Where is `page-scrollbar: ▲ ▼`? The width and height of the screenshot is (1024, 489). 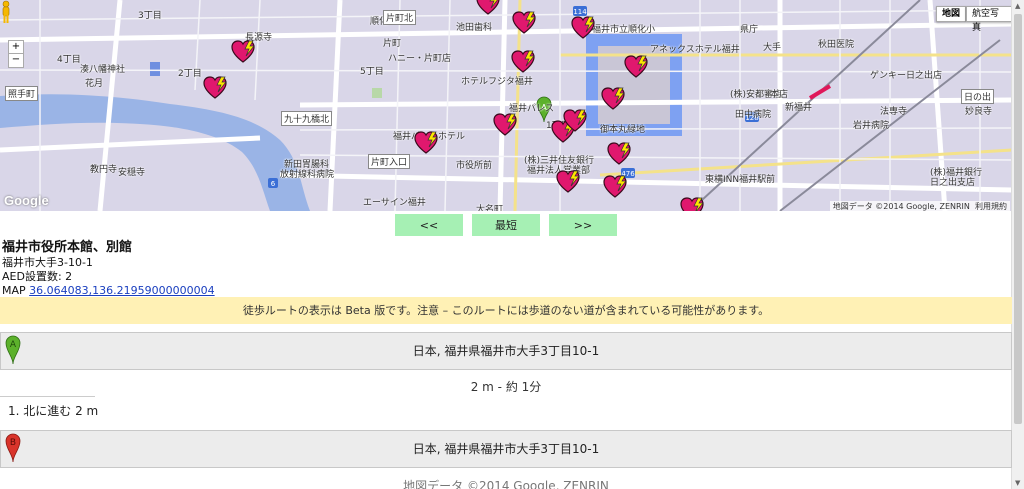 page-scrollbar: ▲ ▼ is located at coordinates (1017, 244).